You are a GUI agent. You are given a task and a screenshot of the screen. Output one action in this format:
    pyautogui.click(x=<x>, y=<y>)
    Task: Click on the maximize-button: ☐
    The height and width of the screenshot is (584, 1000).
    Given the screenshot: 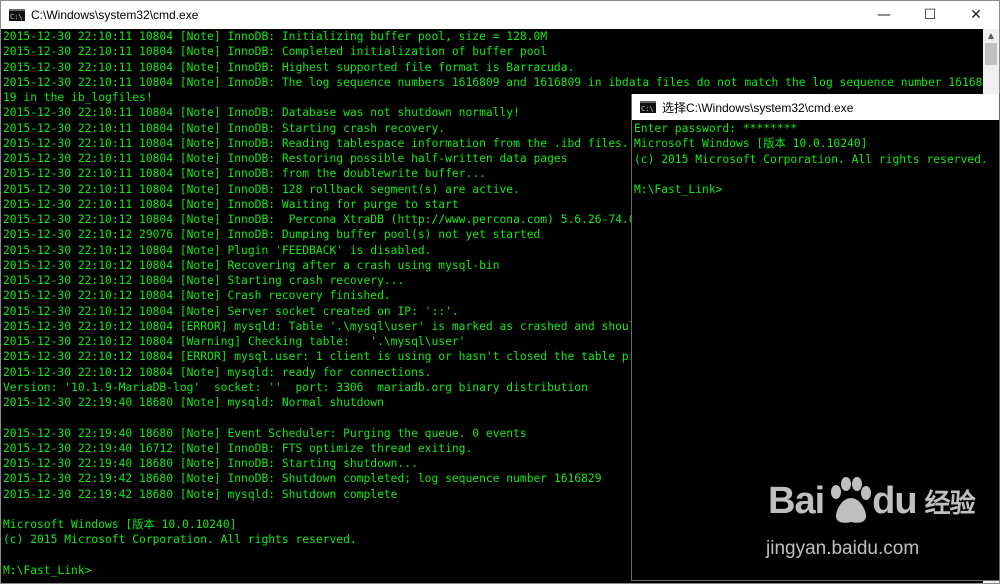 What is the action you would take?
    pyautogui.click(x=930, y=15)
    